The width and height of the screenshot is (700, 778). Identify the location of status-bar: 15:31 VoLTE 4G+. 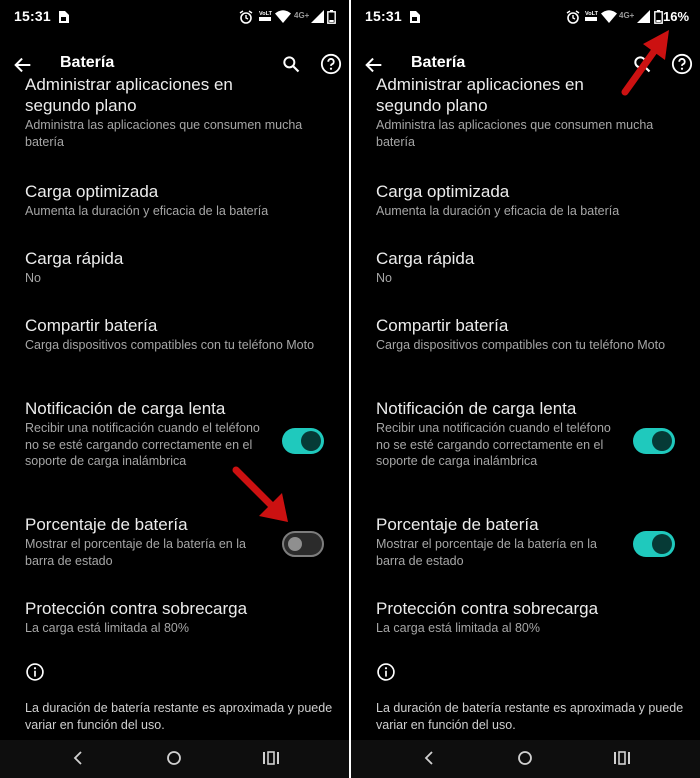
(174, 17).